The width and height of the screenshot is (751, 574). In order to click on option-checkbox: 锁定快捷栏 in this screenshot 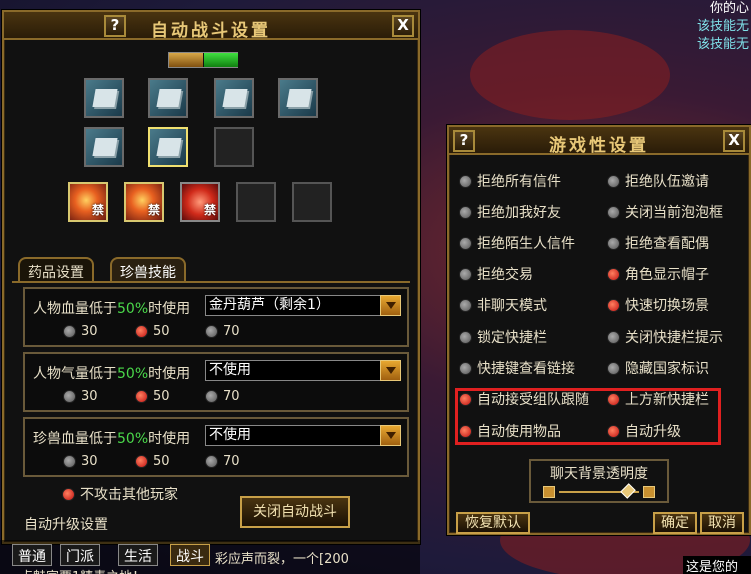, I will do `click(503, 338)`.